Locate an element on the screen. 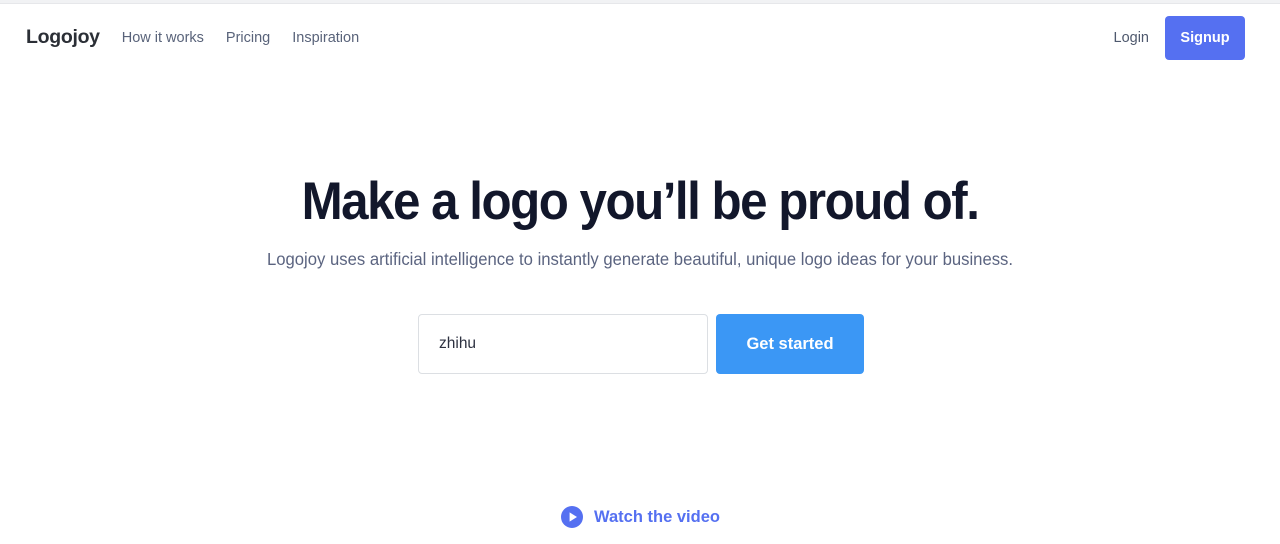 The width and height of the screenshot is (1280, 544). logojoy-wordmark: Logojoy is located at coordinates (63, 38).